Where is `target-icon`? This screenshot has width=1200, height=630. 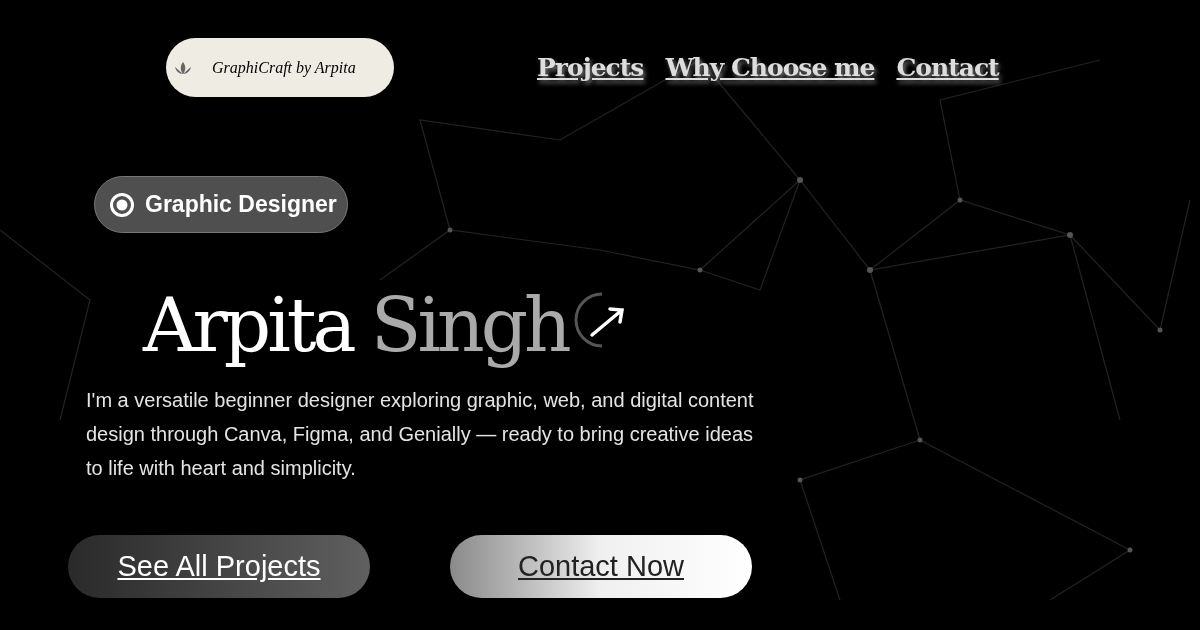
target-icon is located at coordinates (122, 204).